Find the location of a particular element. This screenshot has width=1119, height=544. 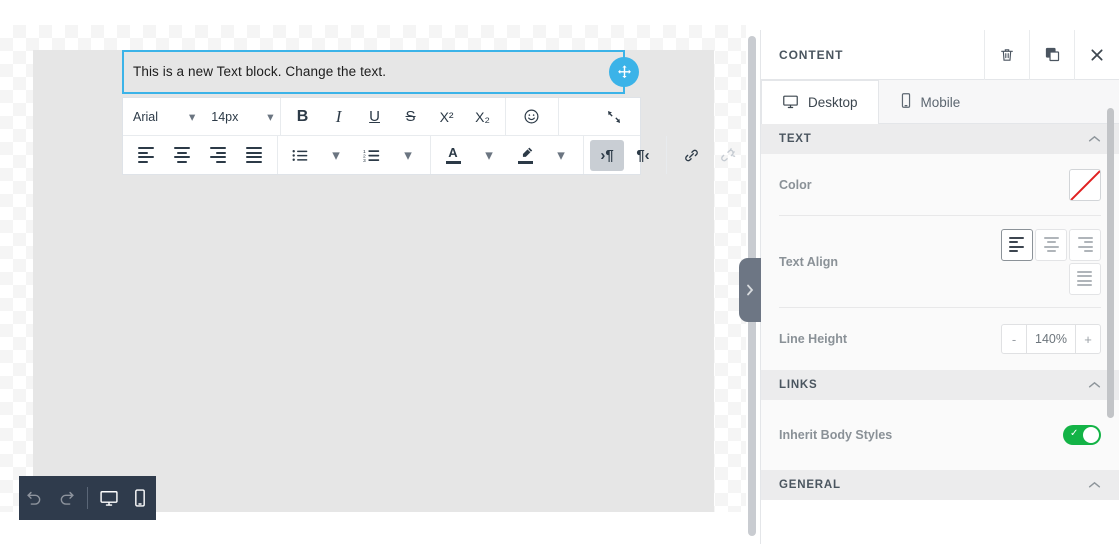

align-center-bars is located at coordinates (182, 155).